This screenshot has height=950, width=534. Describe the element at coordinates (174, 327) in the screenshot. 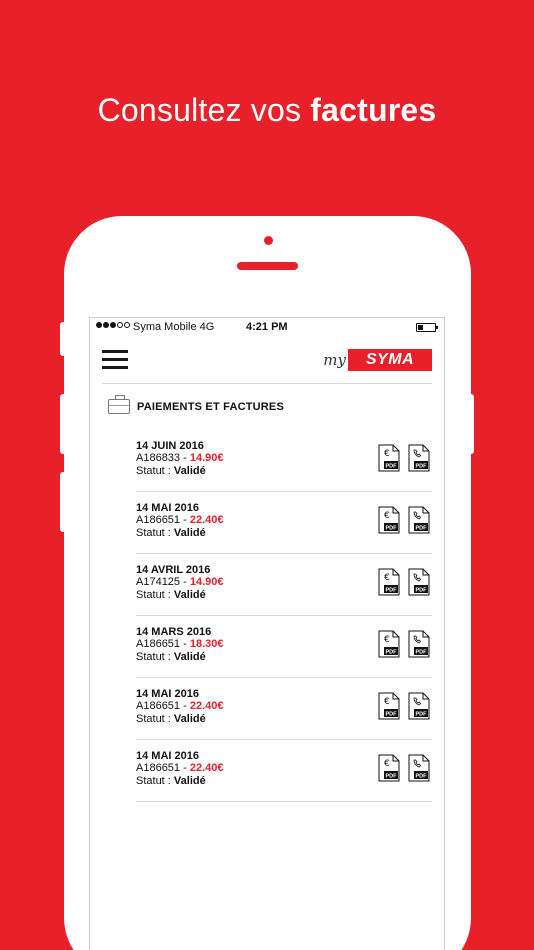

I see `carrier-name: Syma Mobile 4G` at that location.